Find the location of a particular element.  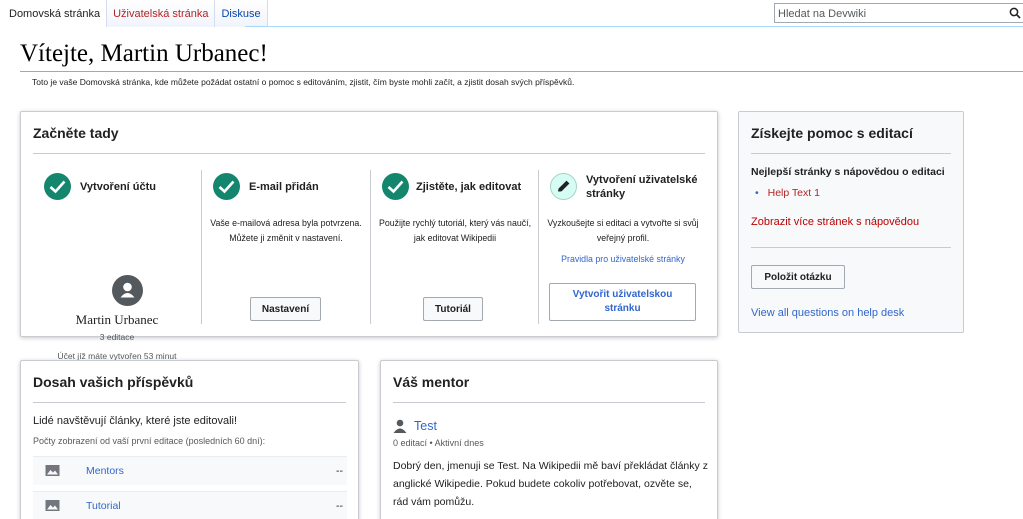

mentor-meta: 0 editací • Aktivní dnes is located at coordinates (438, 443).